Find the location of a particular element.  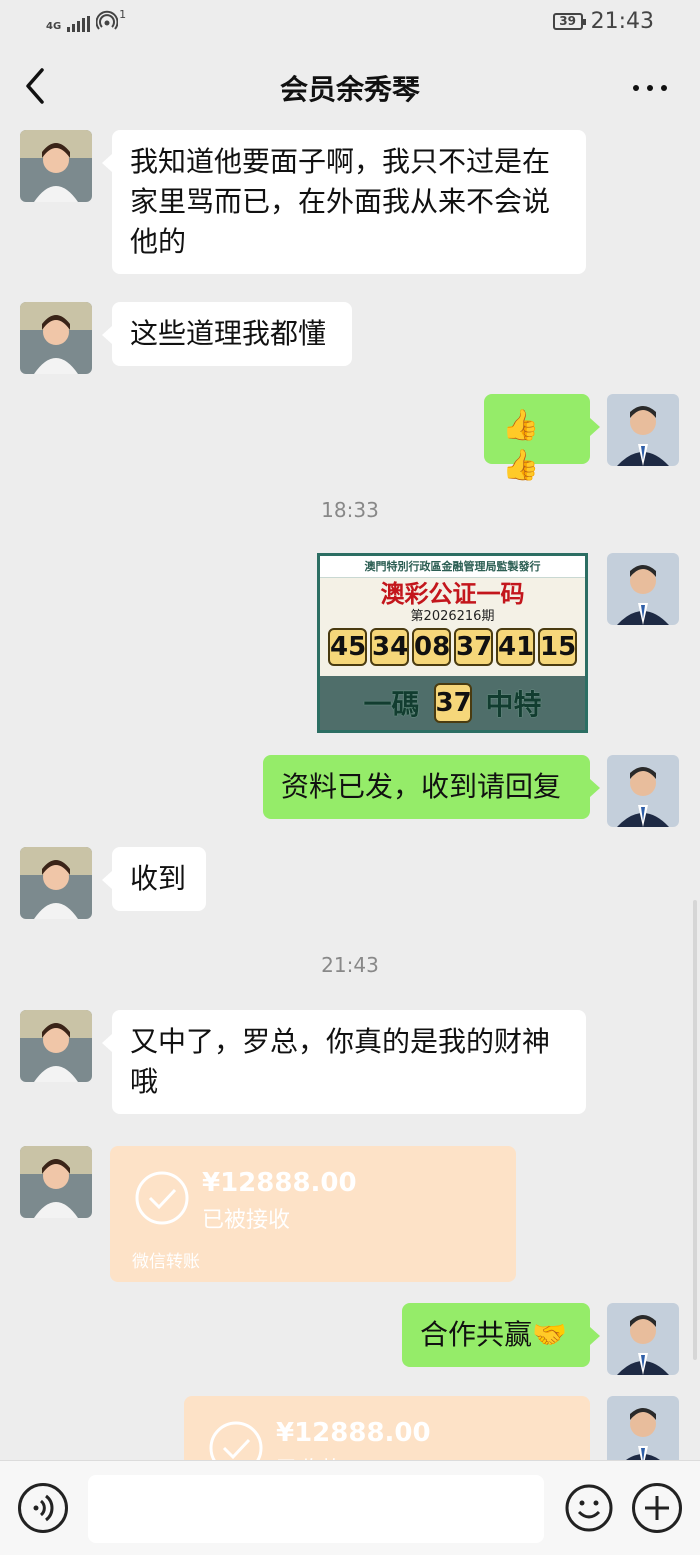

emoji-message: 👍👍 is located at coordinates (542, 438).